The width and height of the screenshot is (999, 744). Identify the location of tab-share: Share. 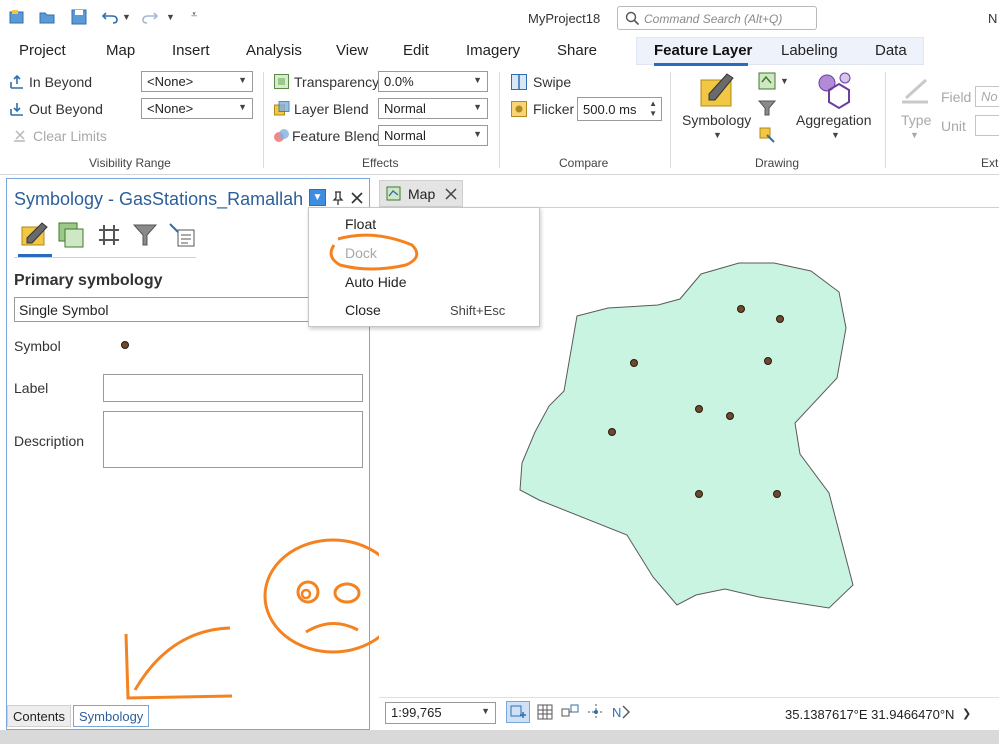
(577, 50).